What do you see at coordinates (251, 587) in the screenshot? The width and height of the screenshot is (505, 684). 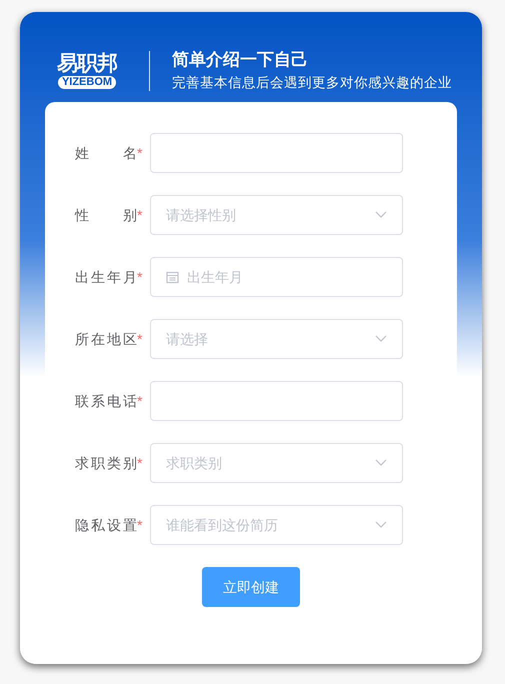 I see `create-button: 立即创建` at bounding box center [251, 587].